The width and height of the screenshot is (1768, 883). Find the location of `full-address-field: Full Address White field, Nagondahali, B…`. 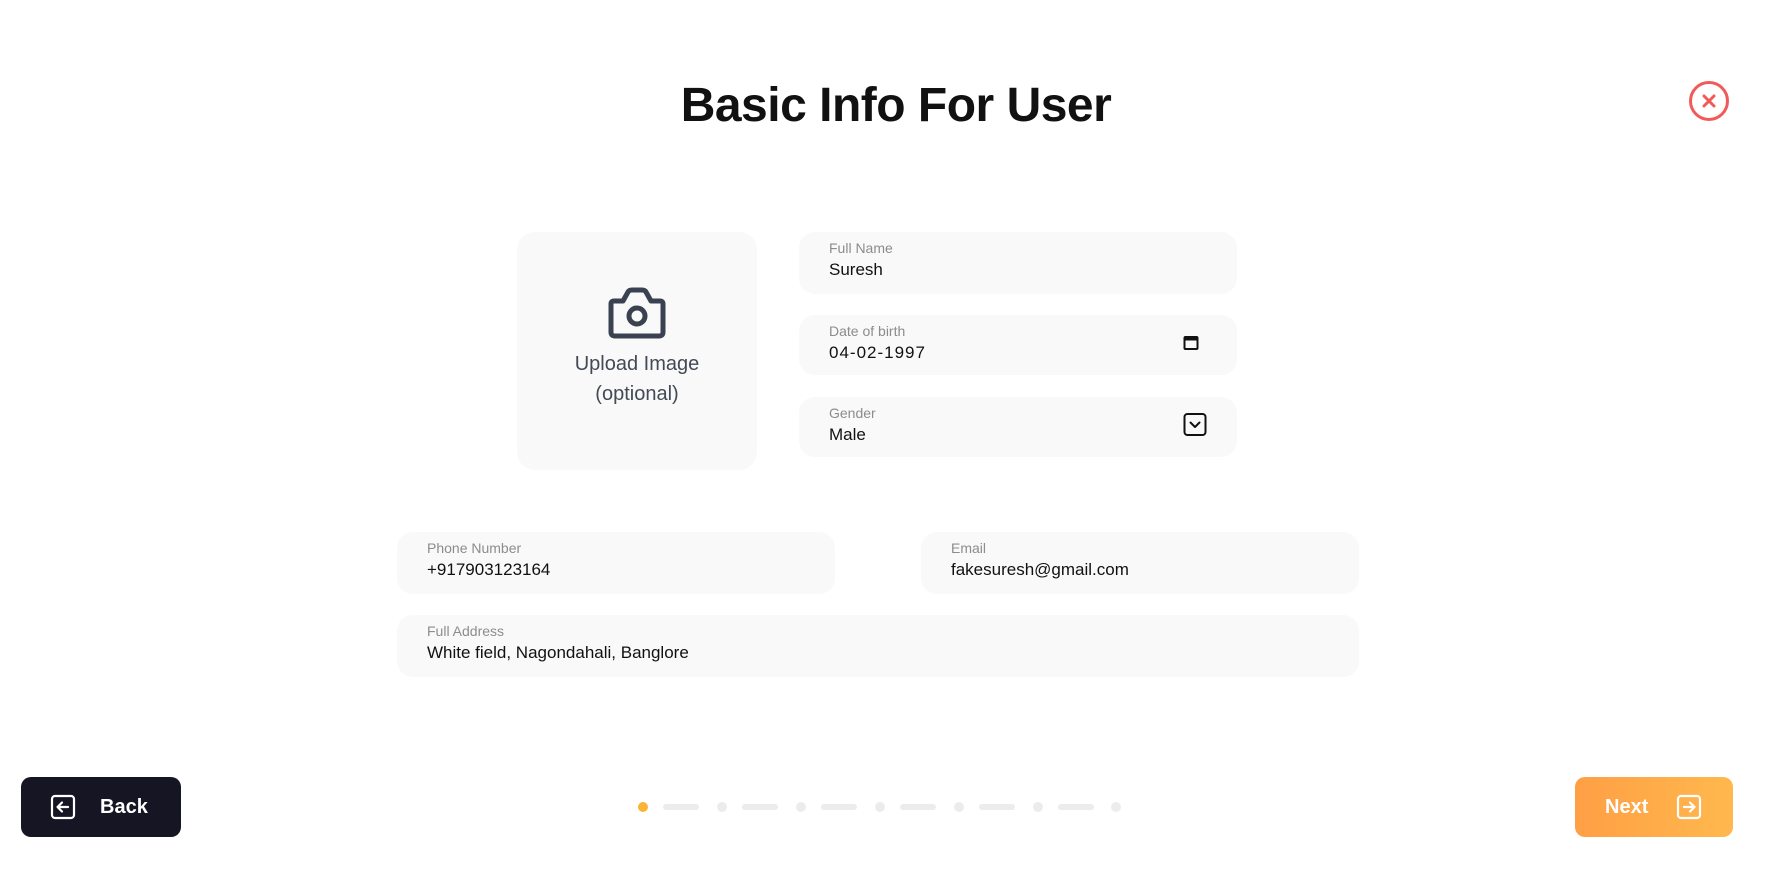

full-address-field: Full Address White field, Nagondahali, B… is located at coordinates (878, 646).